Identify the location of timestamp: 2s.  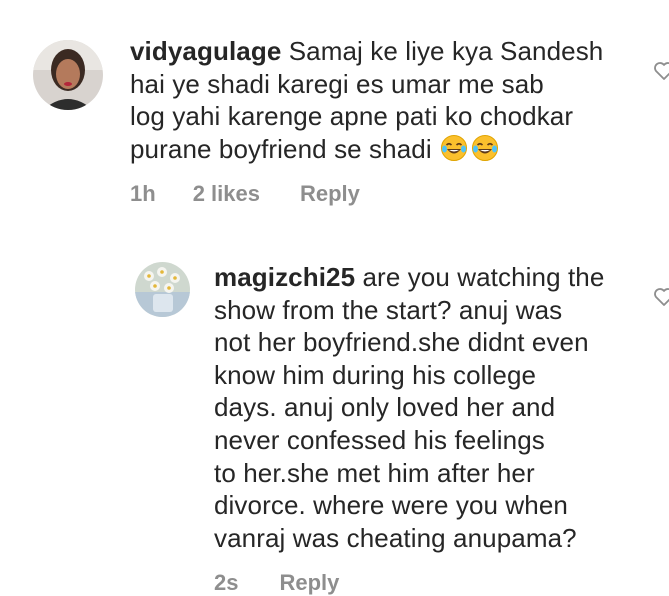
(226, 582).